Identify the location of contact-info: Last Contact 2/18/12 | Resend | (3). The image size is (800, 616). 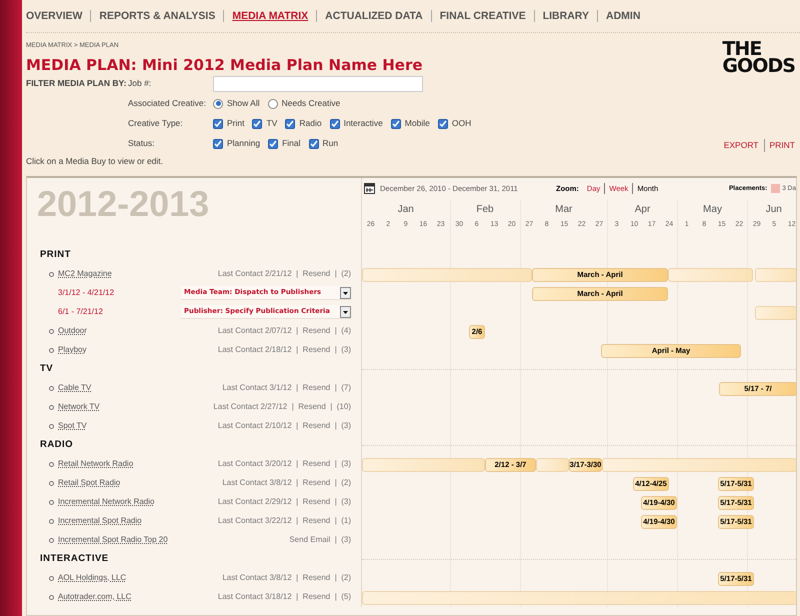
(284, 350).